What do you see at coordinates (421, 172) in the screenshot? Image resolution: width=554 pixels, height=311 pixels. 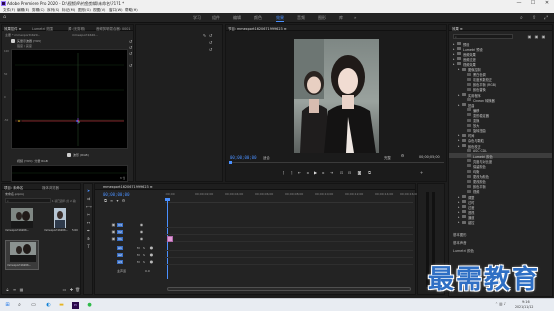 I see `add-button-icon: +` at bounding box center [421, 172].